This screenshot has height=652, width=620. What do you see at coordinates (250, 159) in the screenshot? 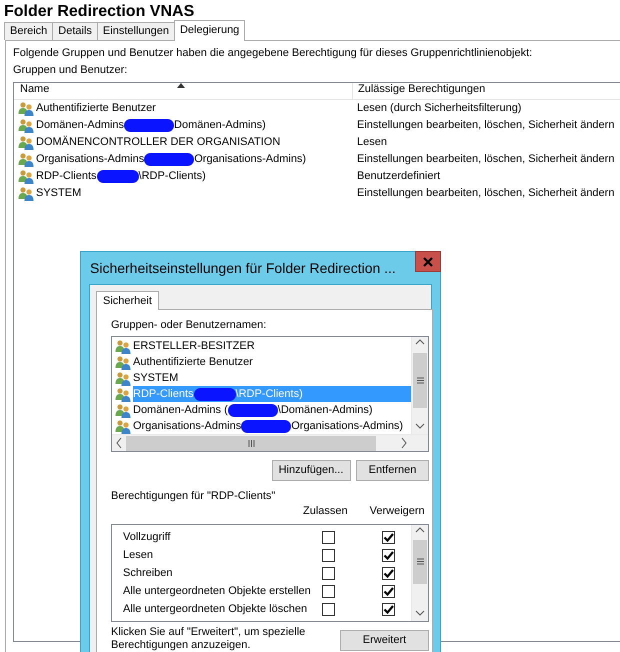
I see `user-name: Organisations-Admins)` at bounding box center [250, 159].